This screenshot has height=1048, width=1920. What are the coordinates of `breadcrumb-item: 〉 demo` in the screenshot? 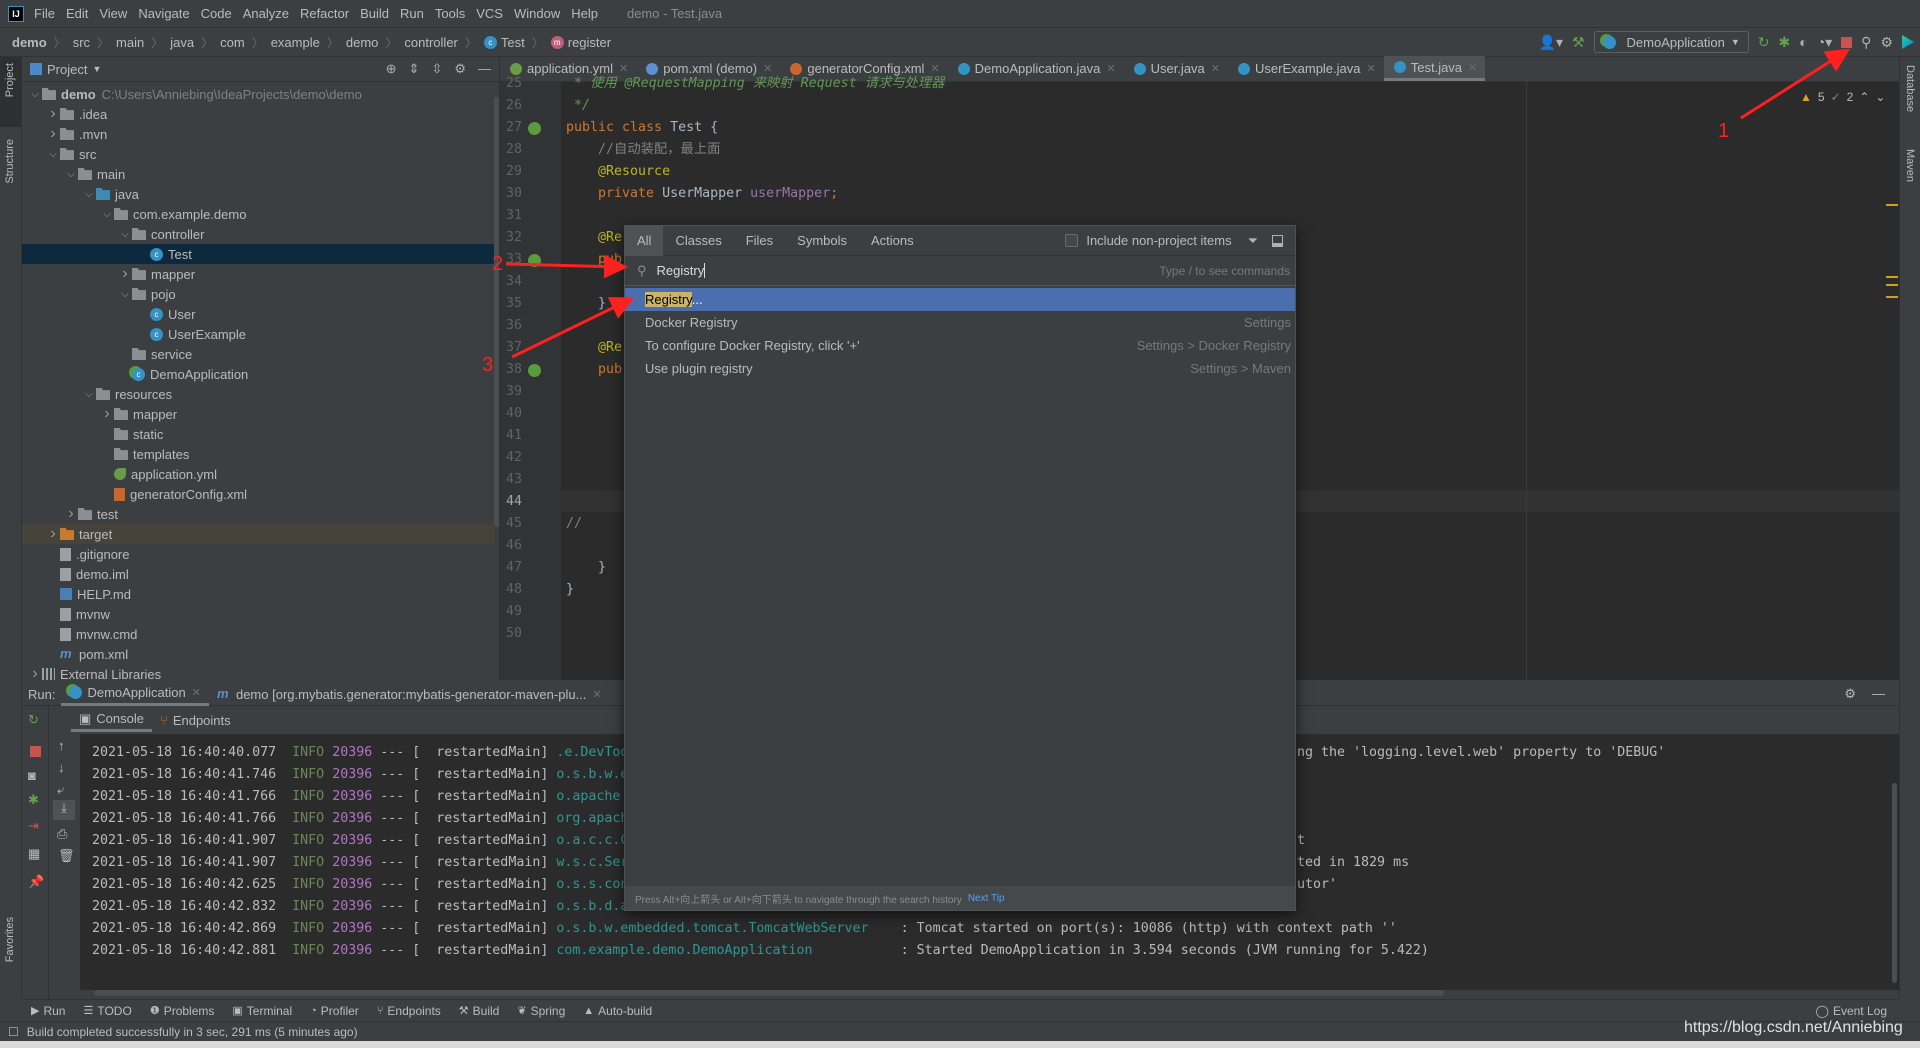 It's located at (349, 42).